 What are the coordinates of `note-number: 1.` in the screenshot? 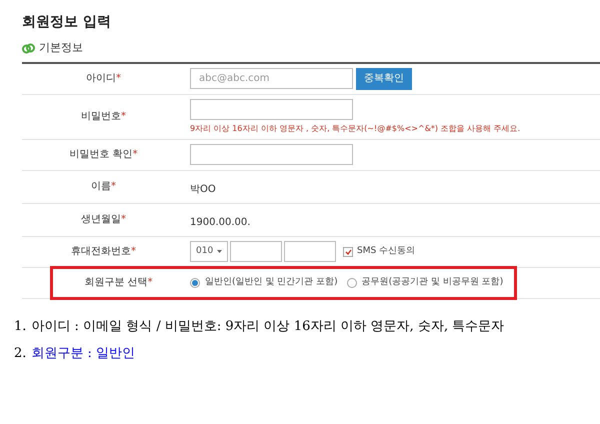 It's located at (20, 327).